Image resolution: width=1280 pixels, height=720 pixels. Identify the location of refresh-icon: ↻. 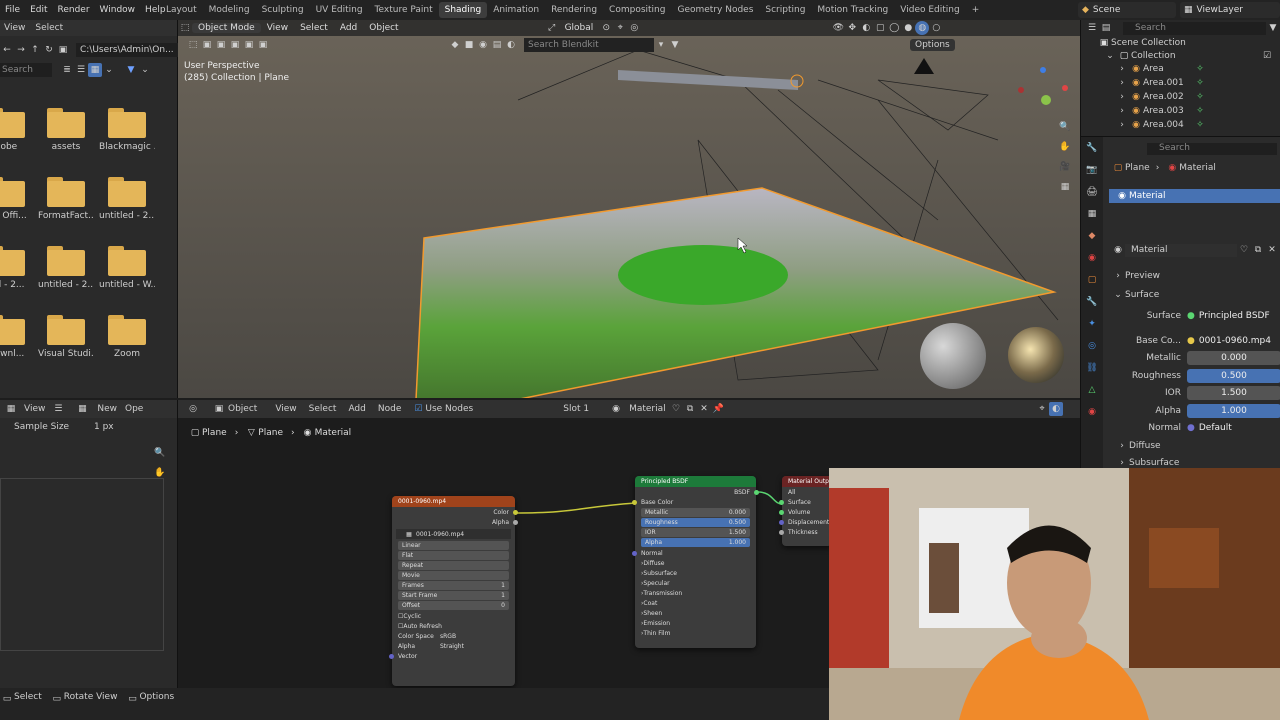
(49, 50).